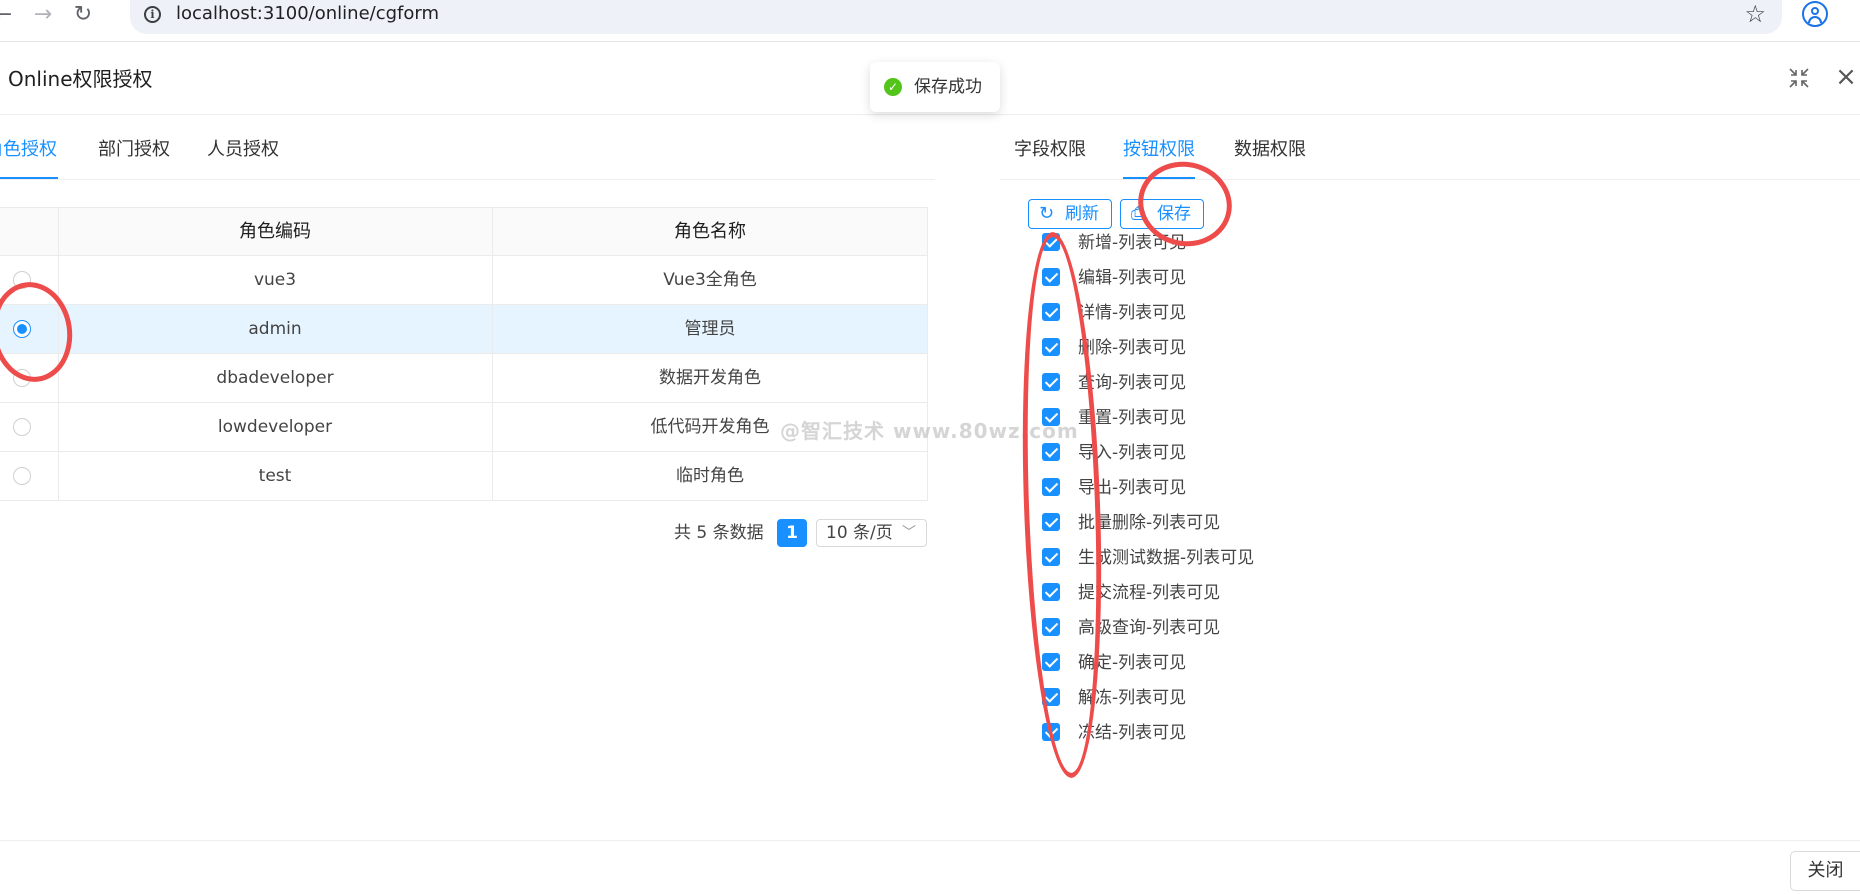 This screenshot has width=1860, height=894. Describe the element at coordinates (307, 14) in the screenshot. I see `url-text: localhost:3100/online/cgform` at that location.